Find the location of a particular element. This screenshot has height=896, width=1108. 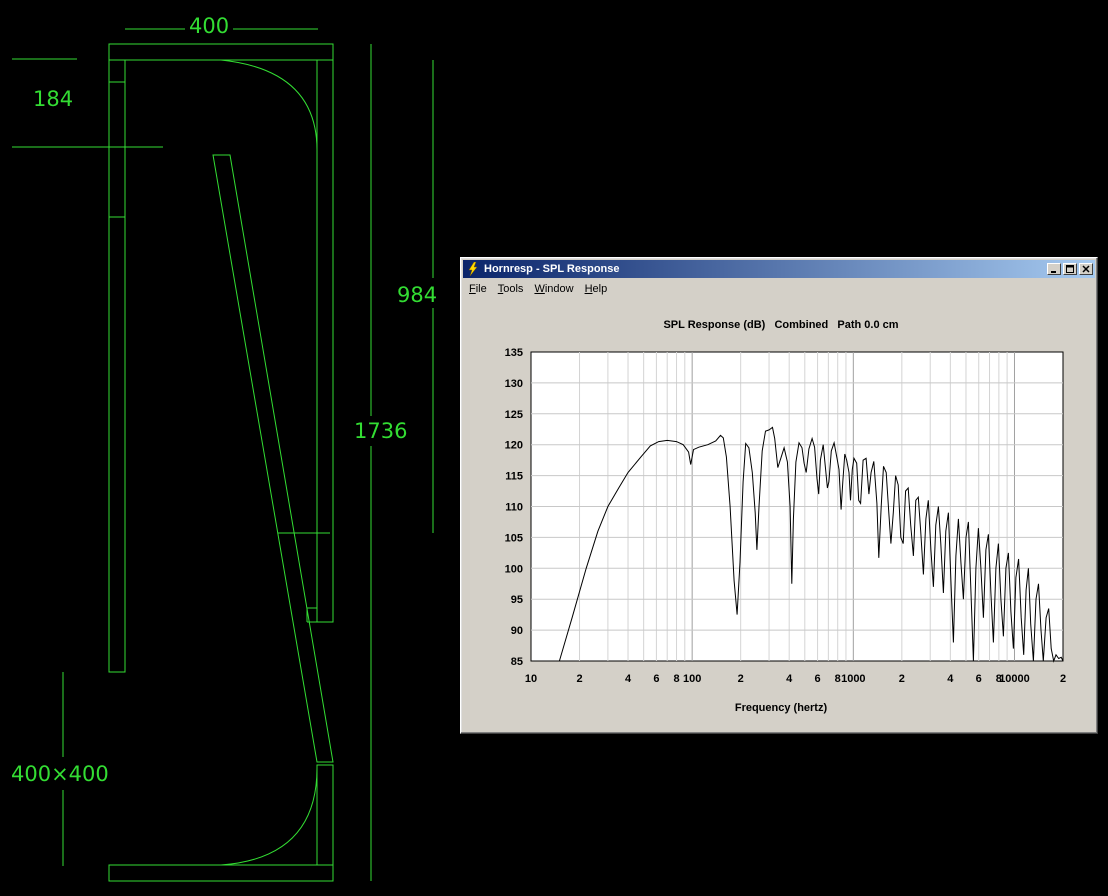

top-board is located at coordinates (221, 52).